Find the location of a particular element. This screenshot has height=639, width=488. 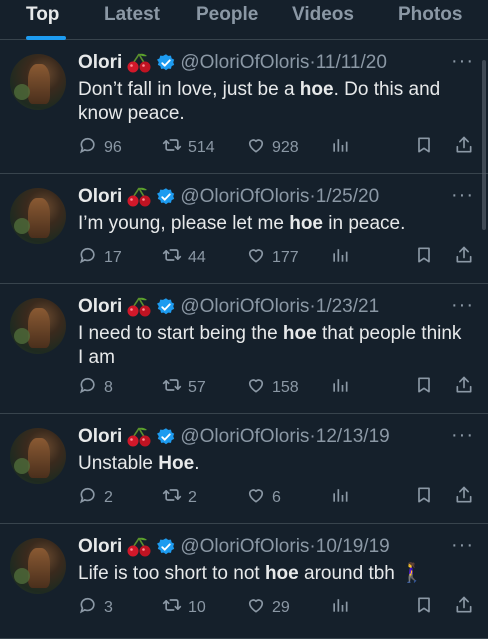

retweet-count: 44 is located at coordinates (197, 257).